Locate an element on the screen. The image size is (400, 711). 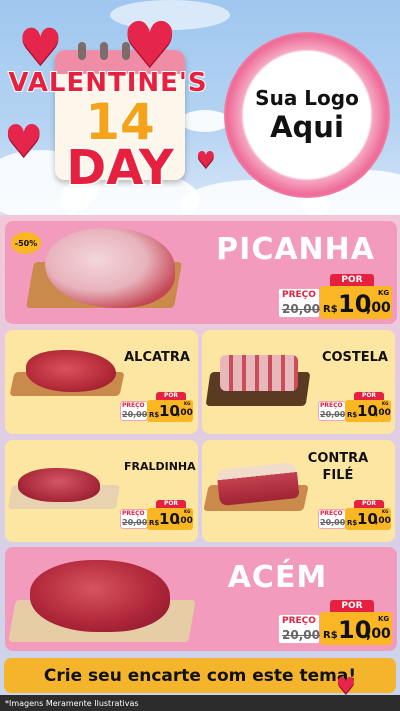
logo-line1: Sua Logo is located at coordinates (307, 98).